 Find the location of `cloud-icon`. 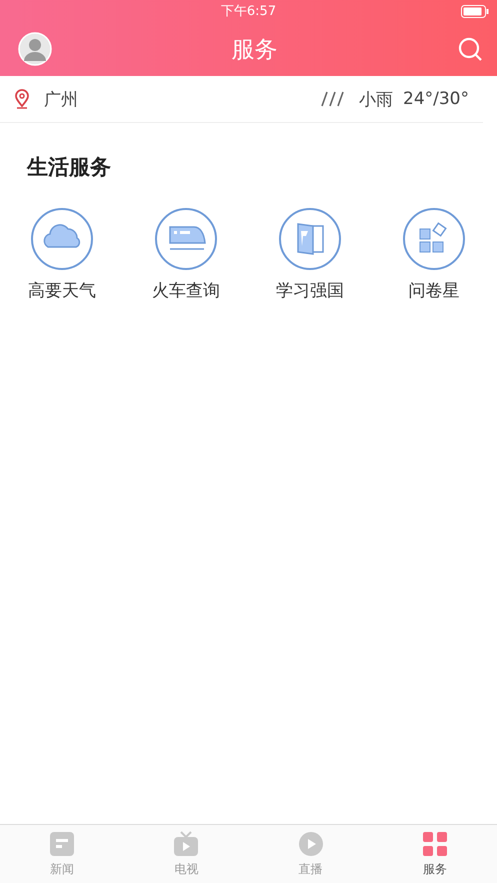

cloud-icon is located at coordinates (62, 239).